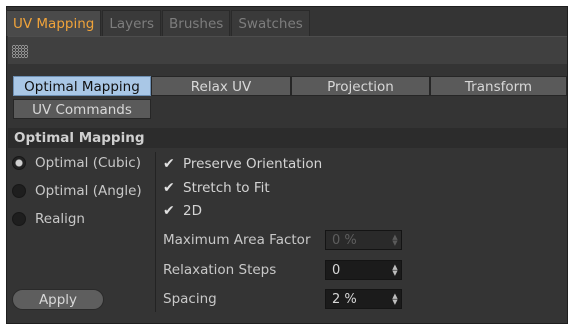  I want to click on checkbox-preserve-orientation: ✔ Preserve Orientation, so click(242, 164).